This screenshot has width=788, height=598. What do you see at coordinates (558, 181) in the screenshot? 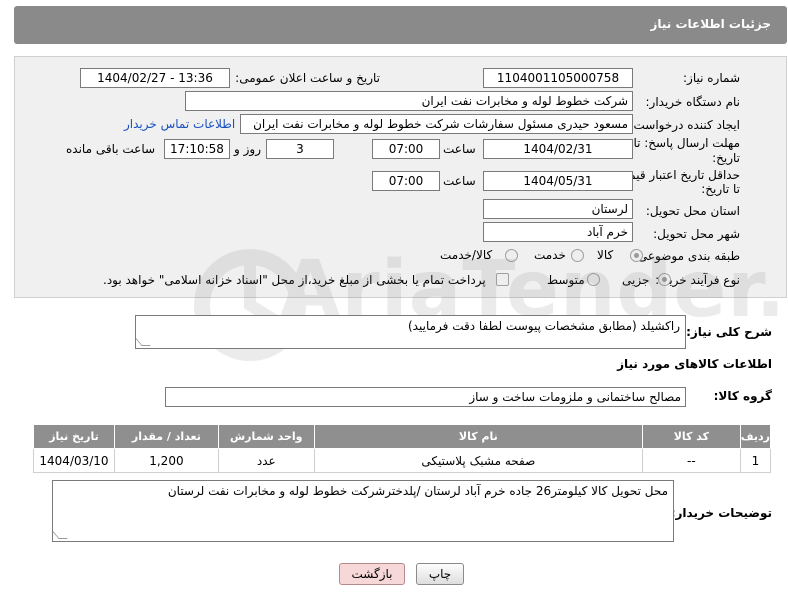
I see `price-validity-date-field: 1404/05/31` at bounding box center [558, 181].